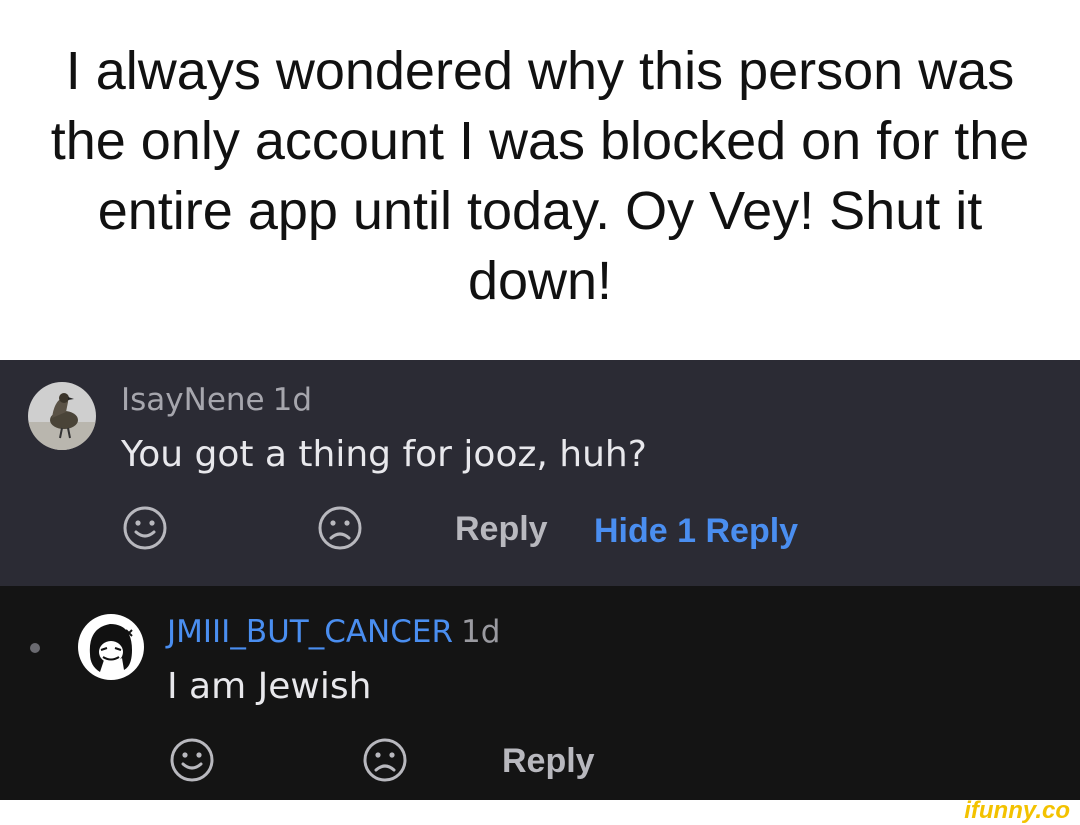  I want to click on username-text: JMIII_BUT_CANCER, so click(310, 632).